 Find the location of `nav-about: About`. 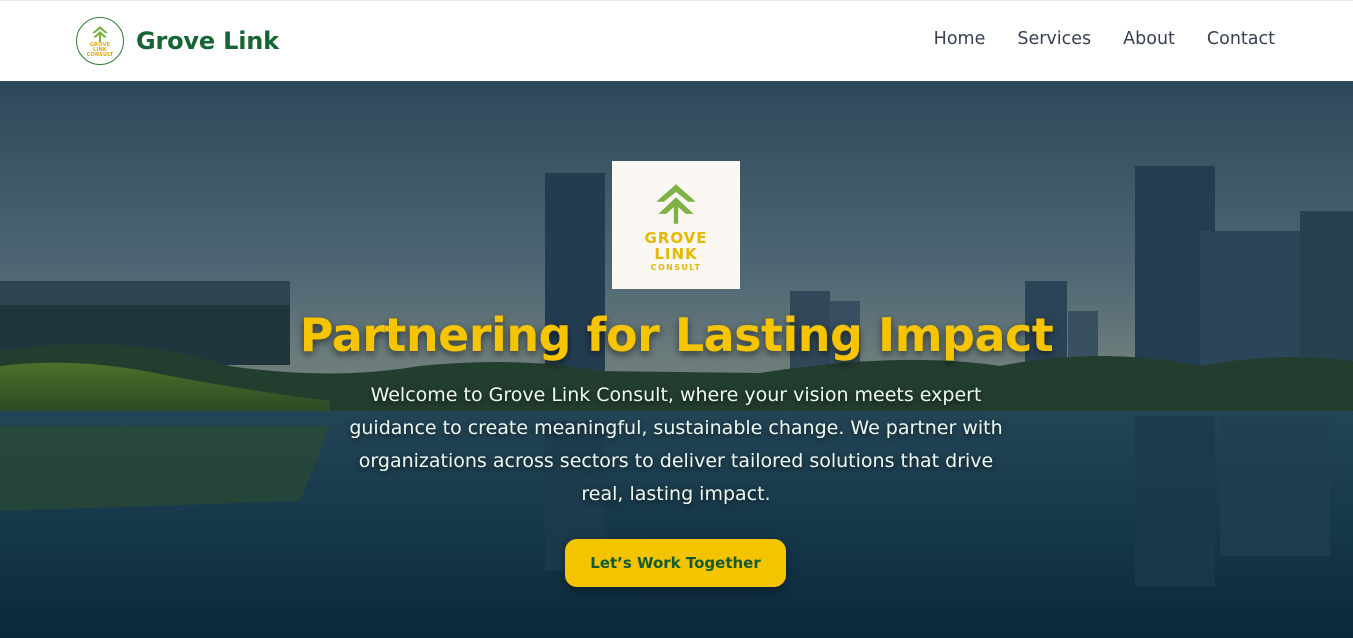

nav-about: About is located at coordinates (1149, 39).